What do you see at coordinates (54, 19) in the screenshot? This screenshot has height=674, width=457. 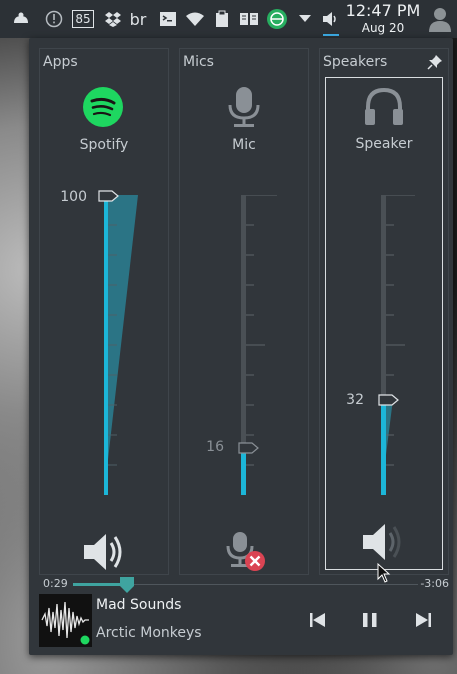 I see `notifications-icon` at bounding box center [54, 19].